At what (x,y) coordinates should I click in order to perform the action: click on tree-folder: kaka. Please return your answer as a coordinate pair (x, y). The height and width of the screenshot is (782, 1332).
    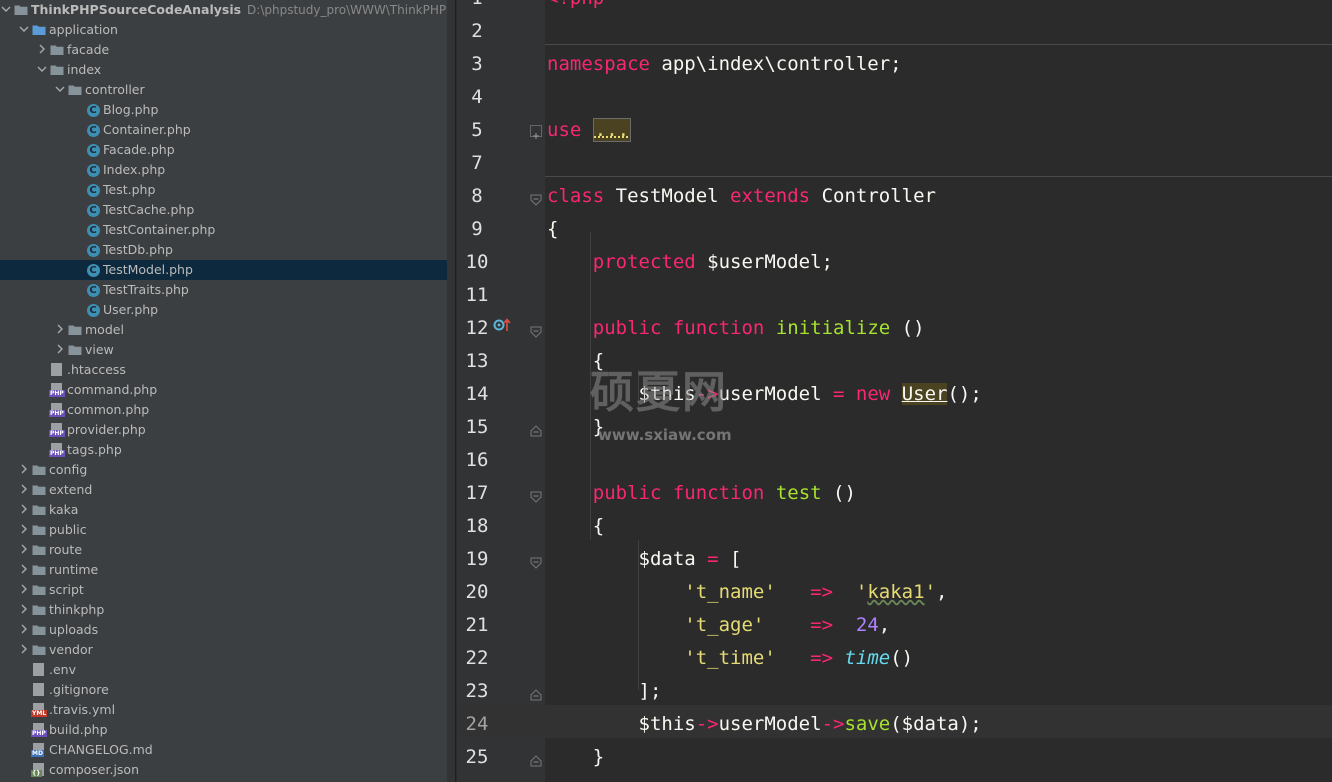
    Looking at the image, I should click on (223, 510).